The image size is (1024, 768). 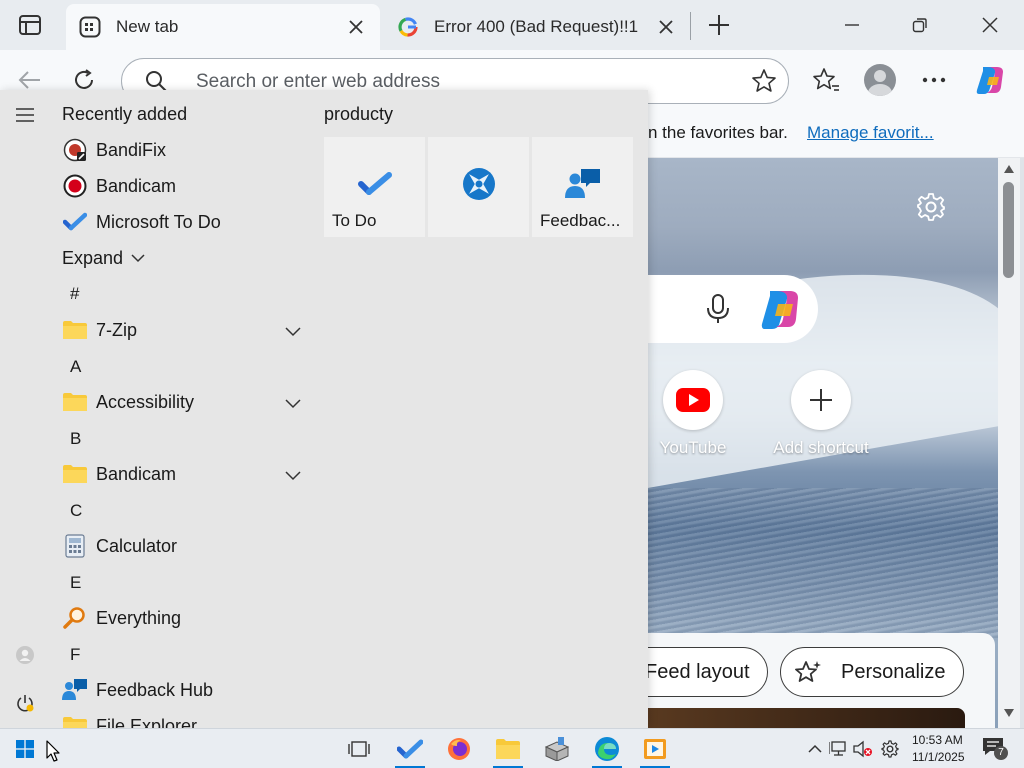 What do you see at coordinates (74, 294) in the screenshot?
I see `letter-header-hash: #` at bounding box center [74, 294].